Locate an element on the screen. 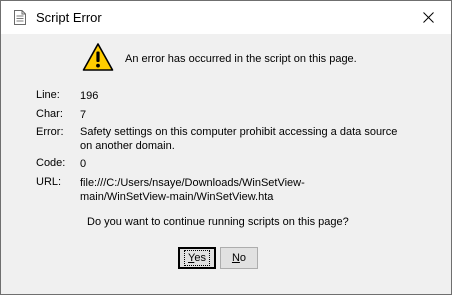 Image resolution: width=452 pixels, height=295 pixels. close-icon is located at coordinates (428, 17).